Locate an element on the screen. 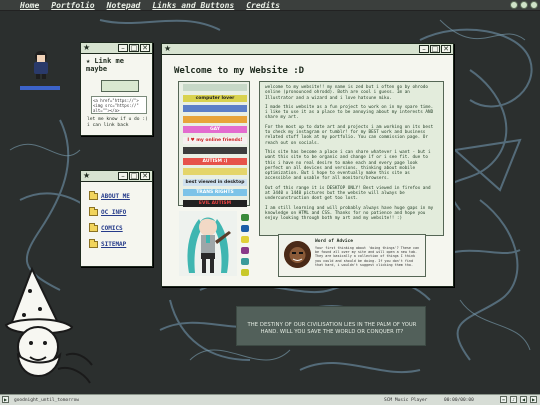 The image size is (540, 405). volume-icon: ♪ is located at coordinates (513, 399).